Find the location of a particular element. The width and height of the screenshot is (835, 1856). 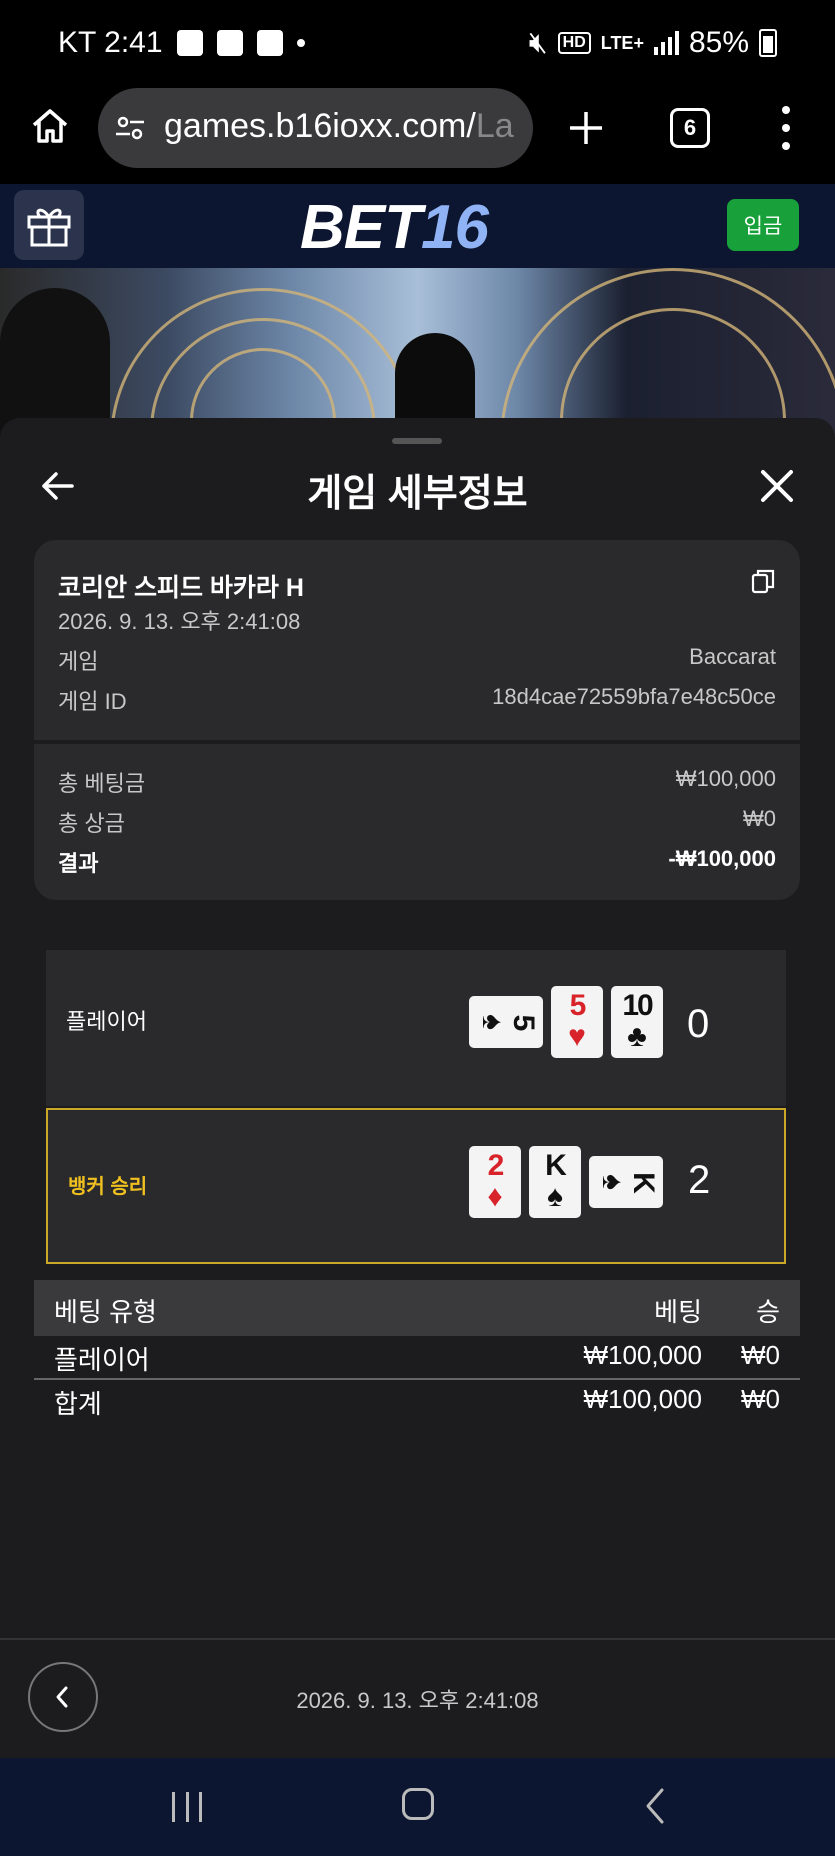

table-total-row: 합계 ₩100,000 ₩0 is located at coordinates (417, 1406).